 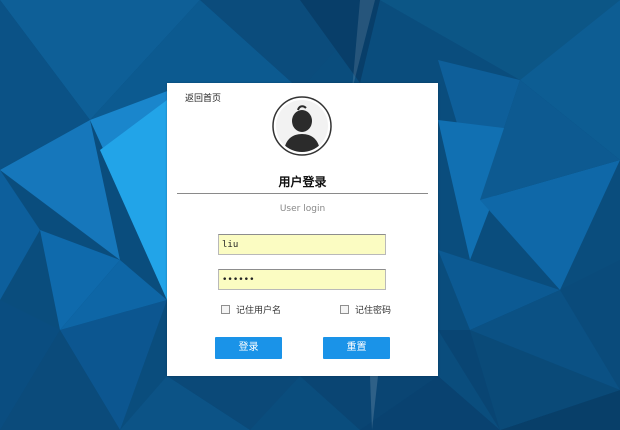 What do you see at coordinates (259, 310) in the screenshot?
I see `remember-username-label: 记住用户名` at bounding box center [259, 310].